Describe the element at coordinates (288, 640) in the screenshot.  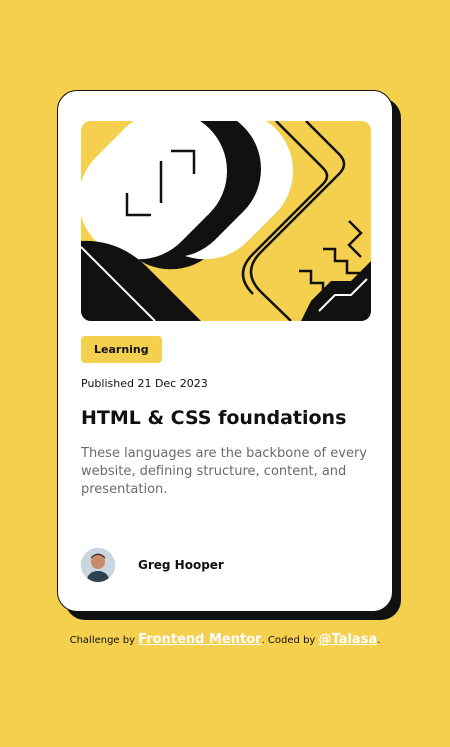
I see `attribution-middle: . Coded by` at that location.